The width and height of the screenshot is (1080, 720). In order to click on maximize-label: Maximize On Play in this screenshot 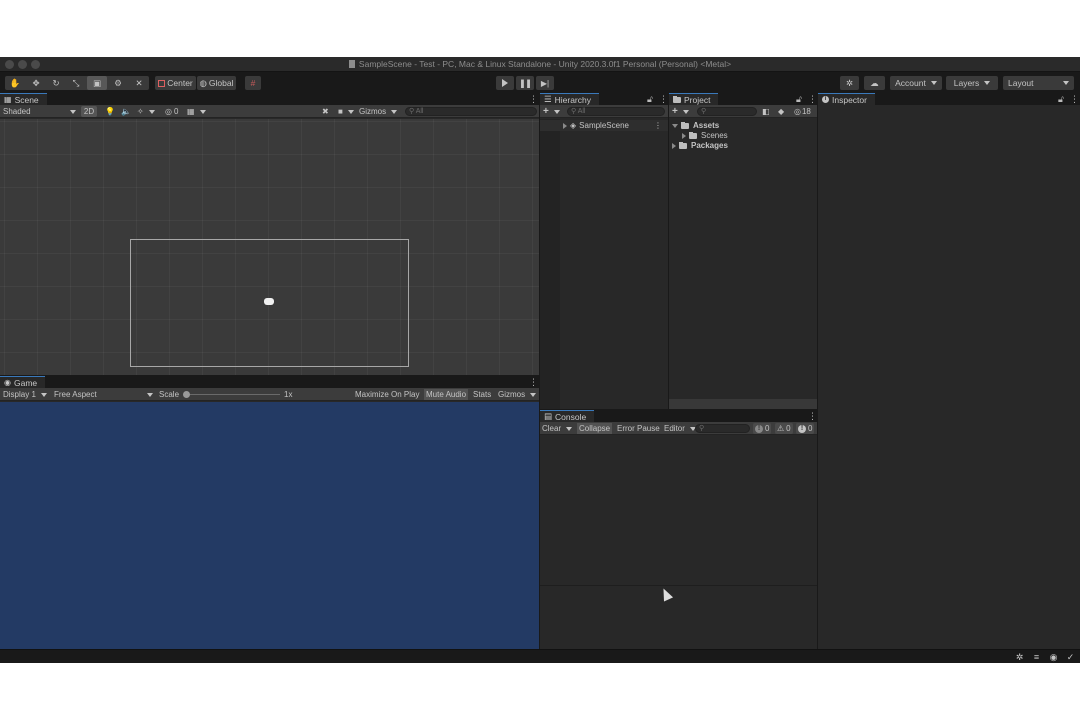, I will do `click(387, 394)`.